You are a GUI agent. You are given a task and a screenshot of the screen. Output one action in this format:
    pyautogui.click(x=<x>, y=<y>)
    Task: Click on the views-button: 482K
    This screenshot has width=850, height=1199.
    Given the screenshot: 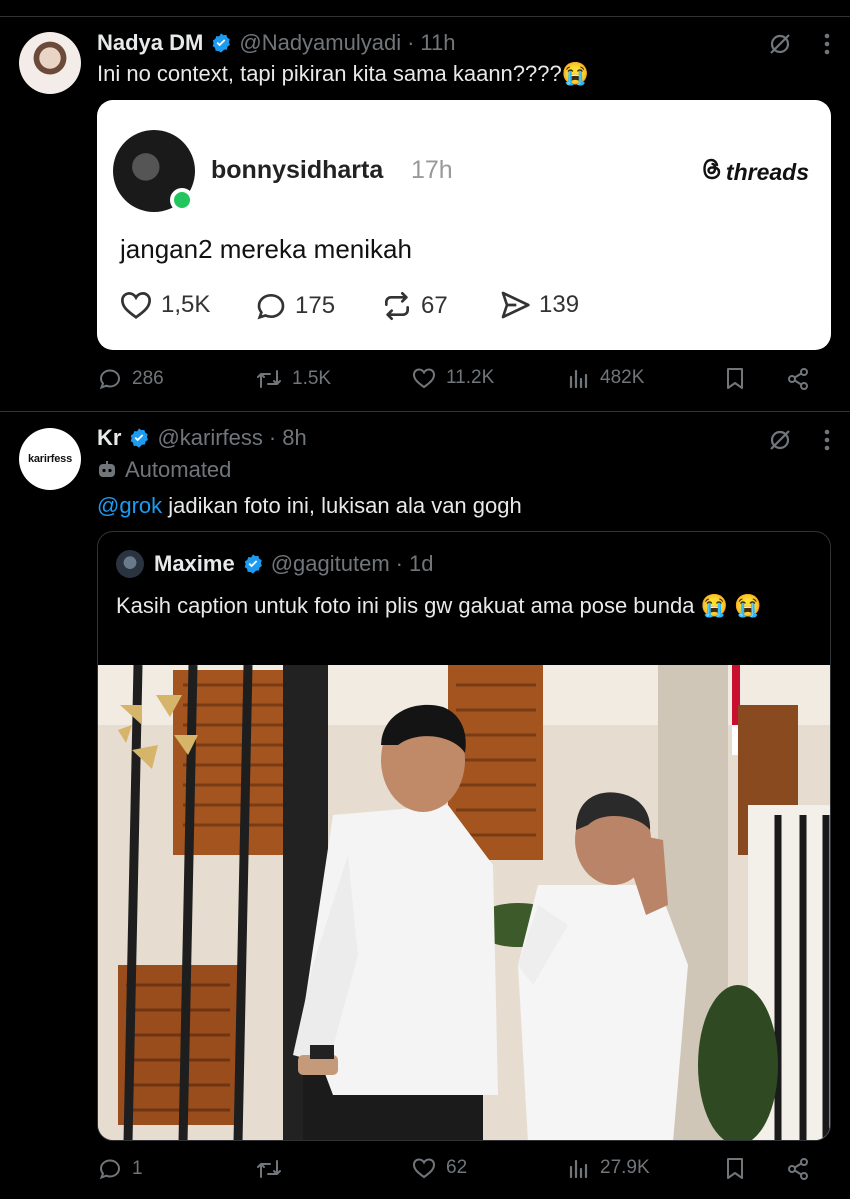 What is the action you would take?
    pyautogui.click(x=606, y=378)
    